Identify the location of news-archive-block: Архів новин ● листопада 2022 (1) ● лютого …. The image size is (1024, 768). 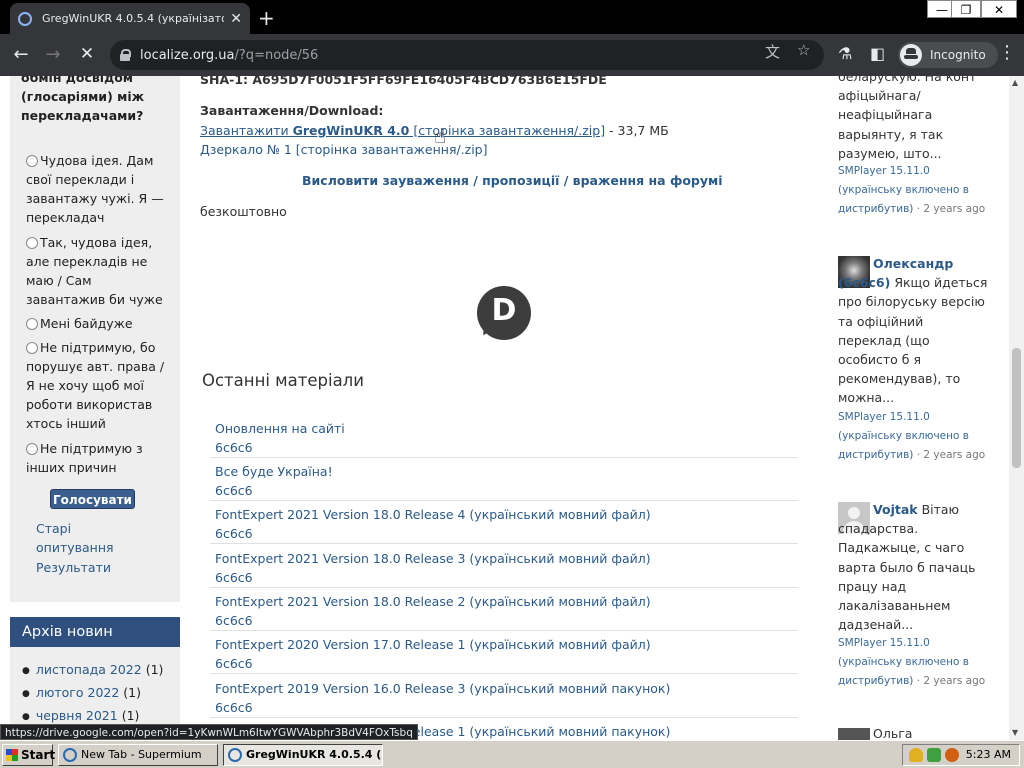
(95, 678).